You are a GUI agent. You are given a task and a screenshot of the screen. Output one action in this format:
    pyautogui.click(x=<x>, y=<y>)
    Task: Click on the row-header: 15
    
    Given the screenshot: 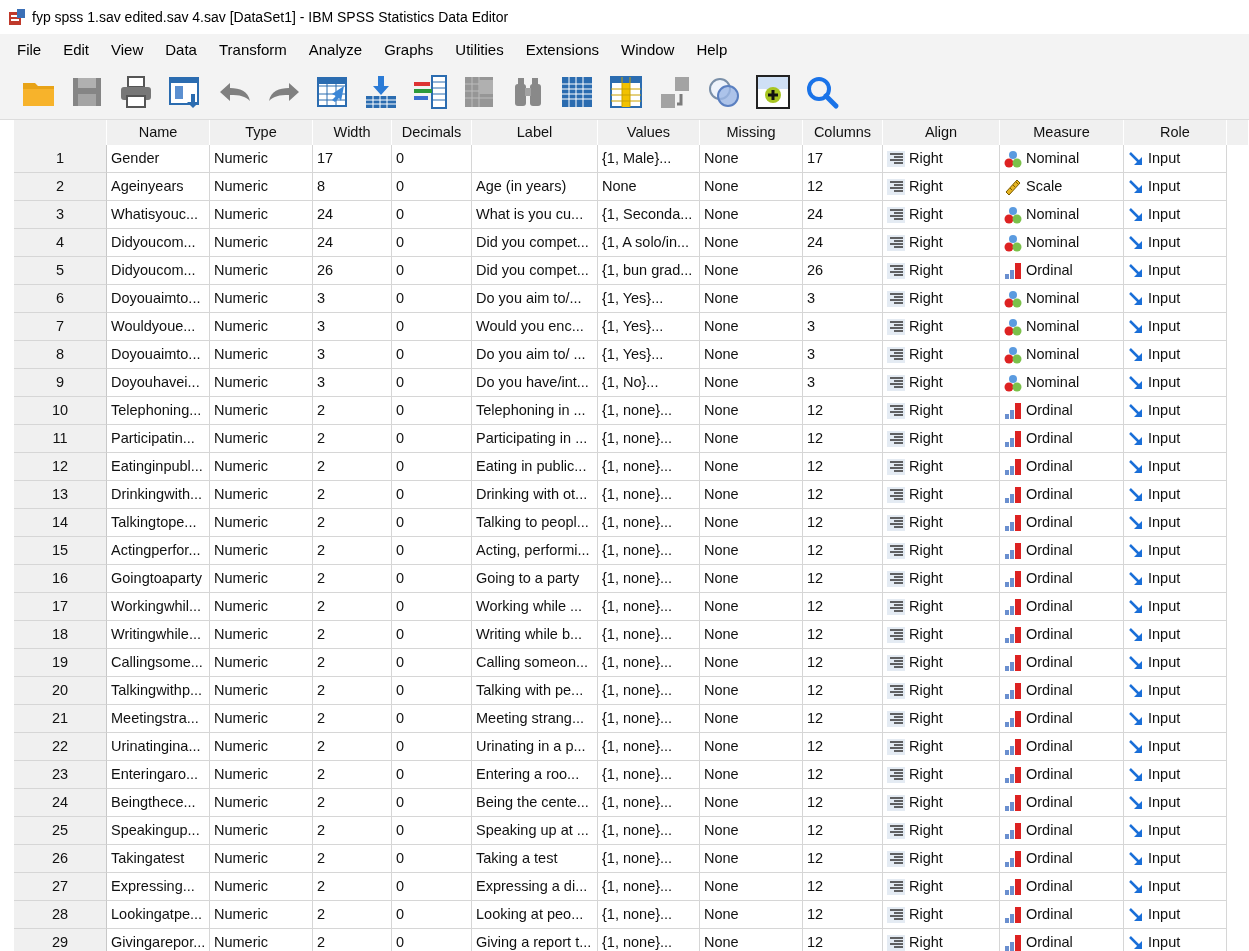 What is the action you would take?
    pyautogui.click(x=60, y=551)
    